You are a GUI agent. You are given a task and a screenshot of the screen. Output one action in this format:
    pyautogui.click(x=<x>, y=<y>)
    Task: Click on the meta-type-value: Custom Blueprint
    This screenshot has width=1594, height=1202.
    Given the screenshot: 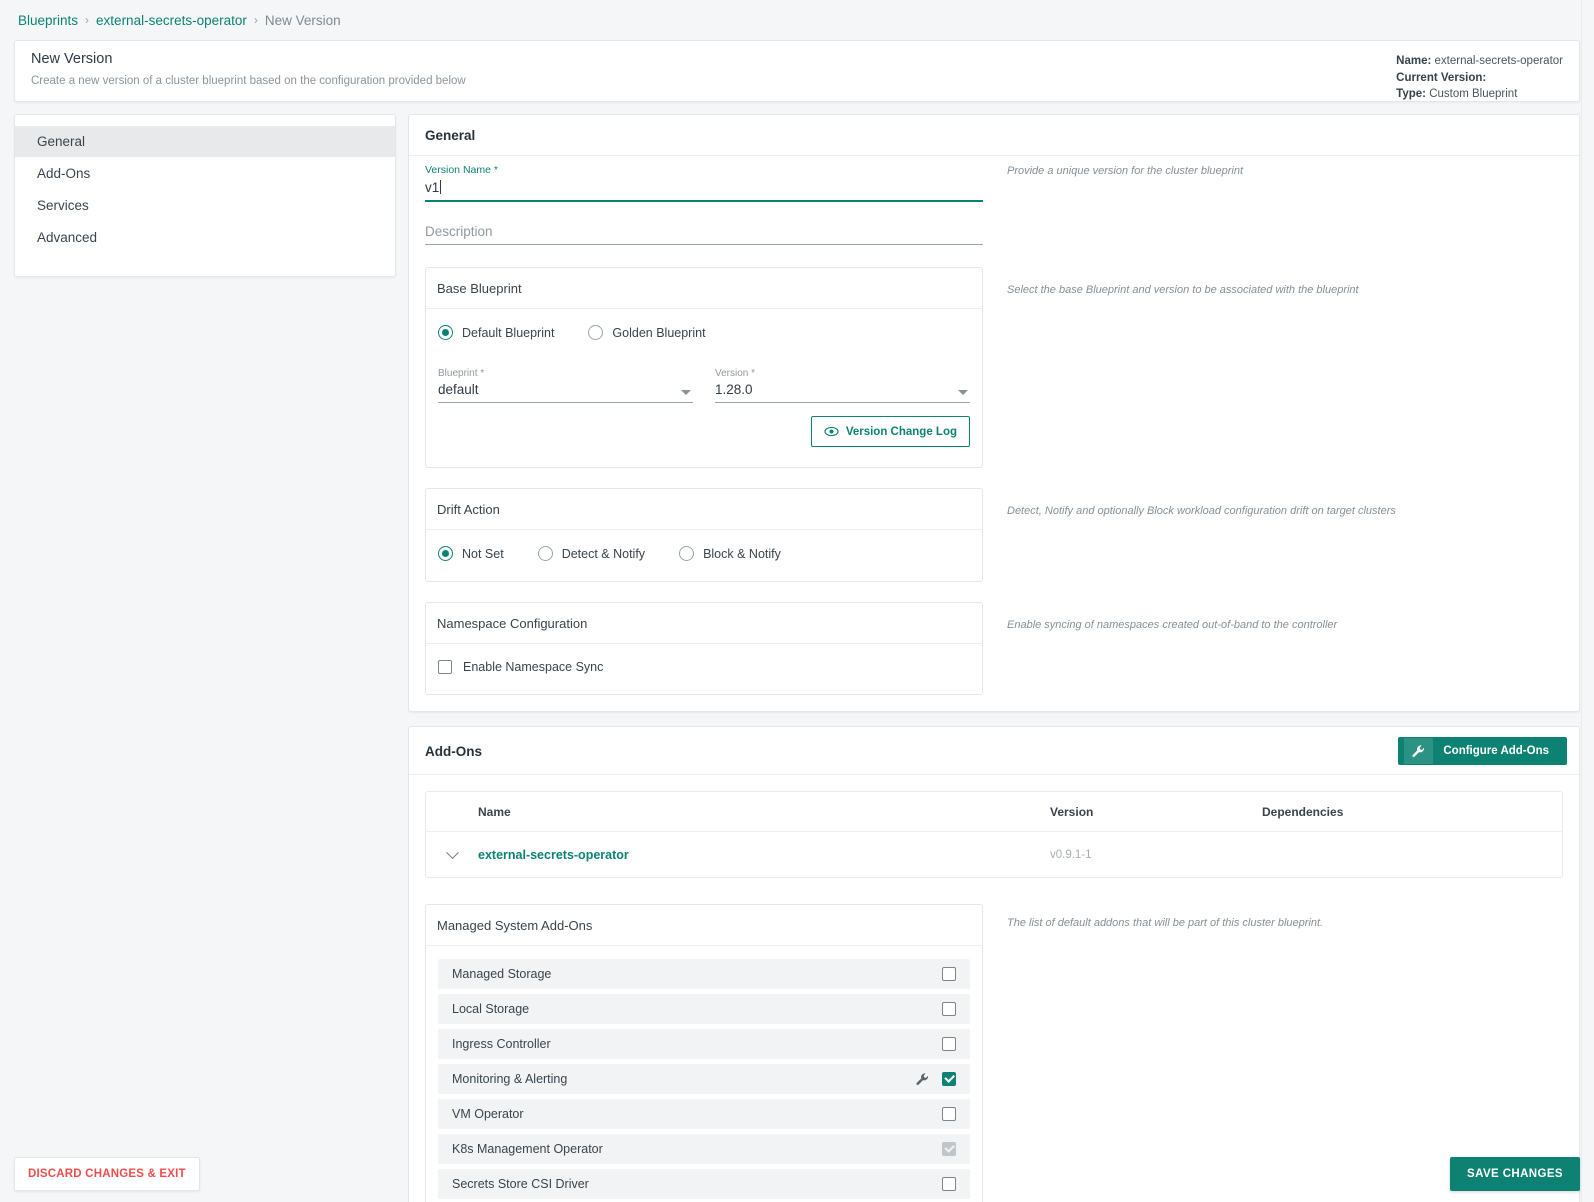 What is the action you would take?
    pyautogui.click(x=1473, y=94)
    